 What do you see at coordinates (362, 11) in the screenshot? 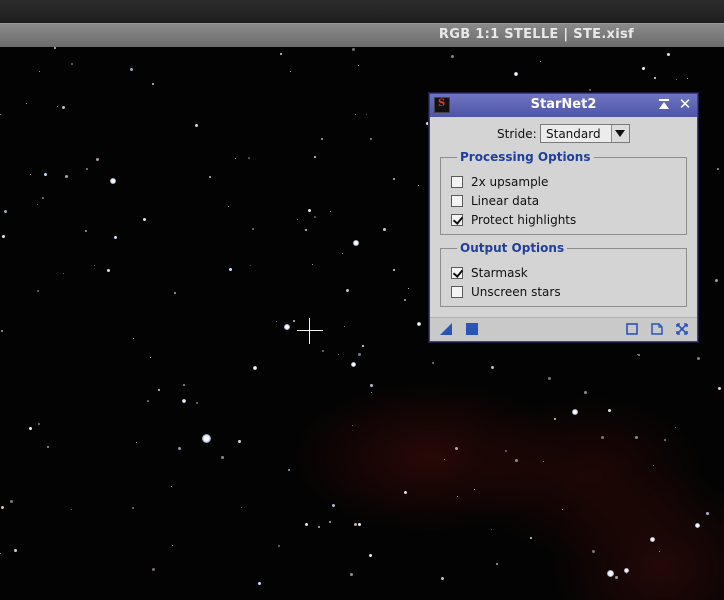
I see `top-bar` at bounding box center [362, 11].